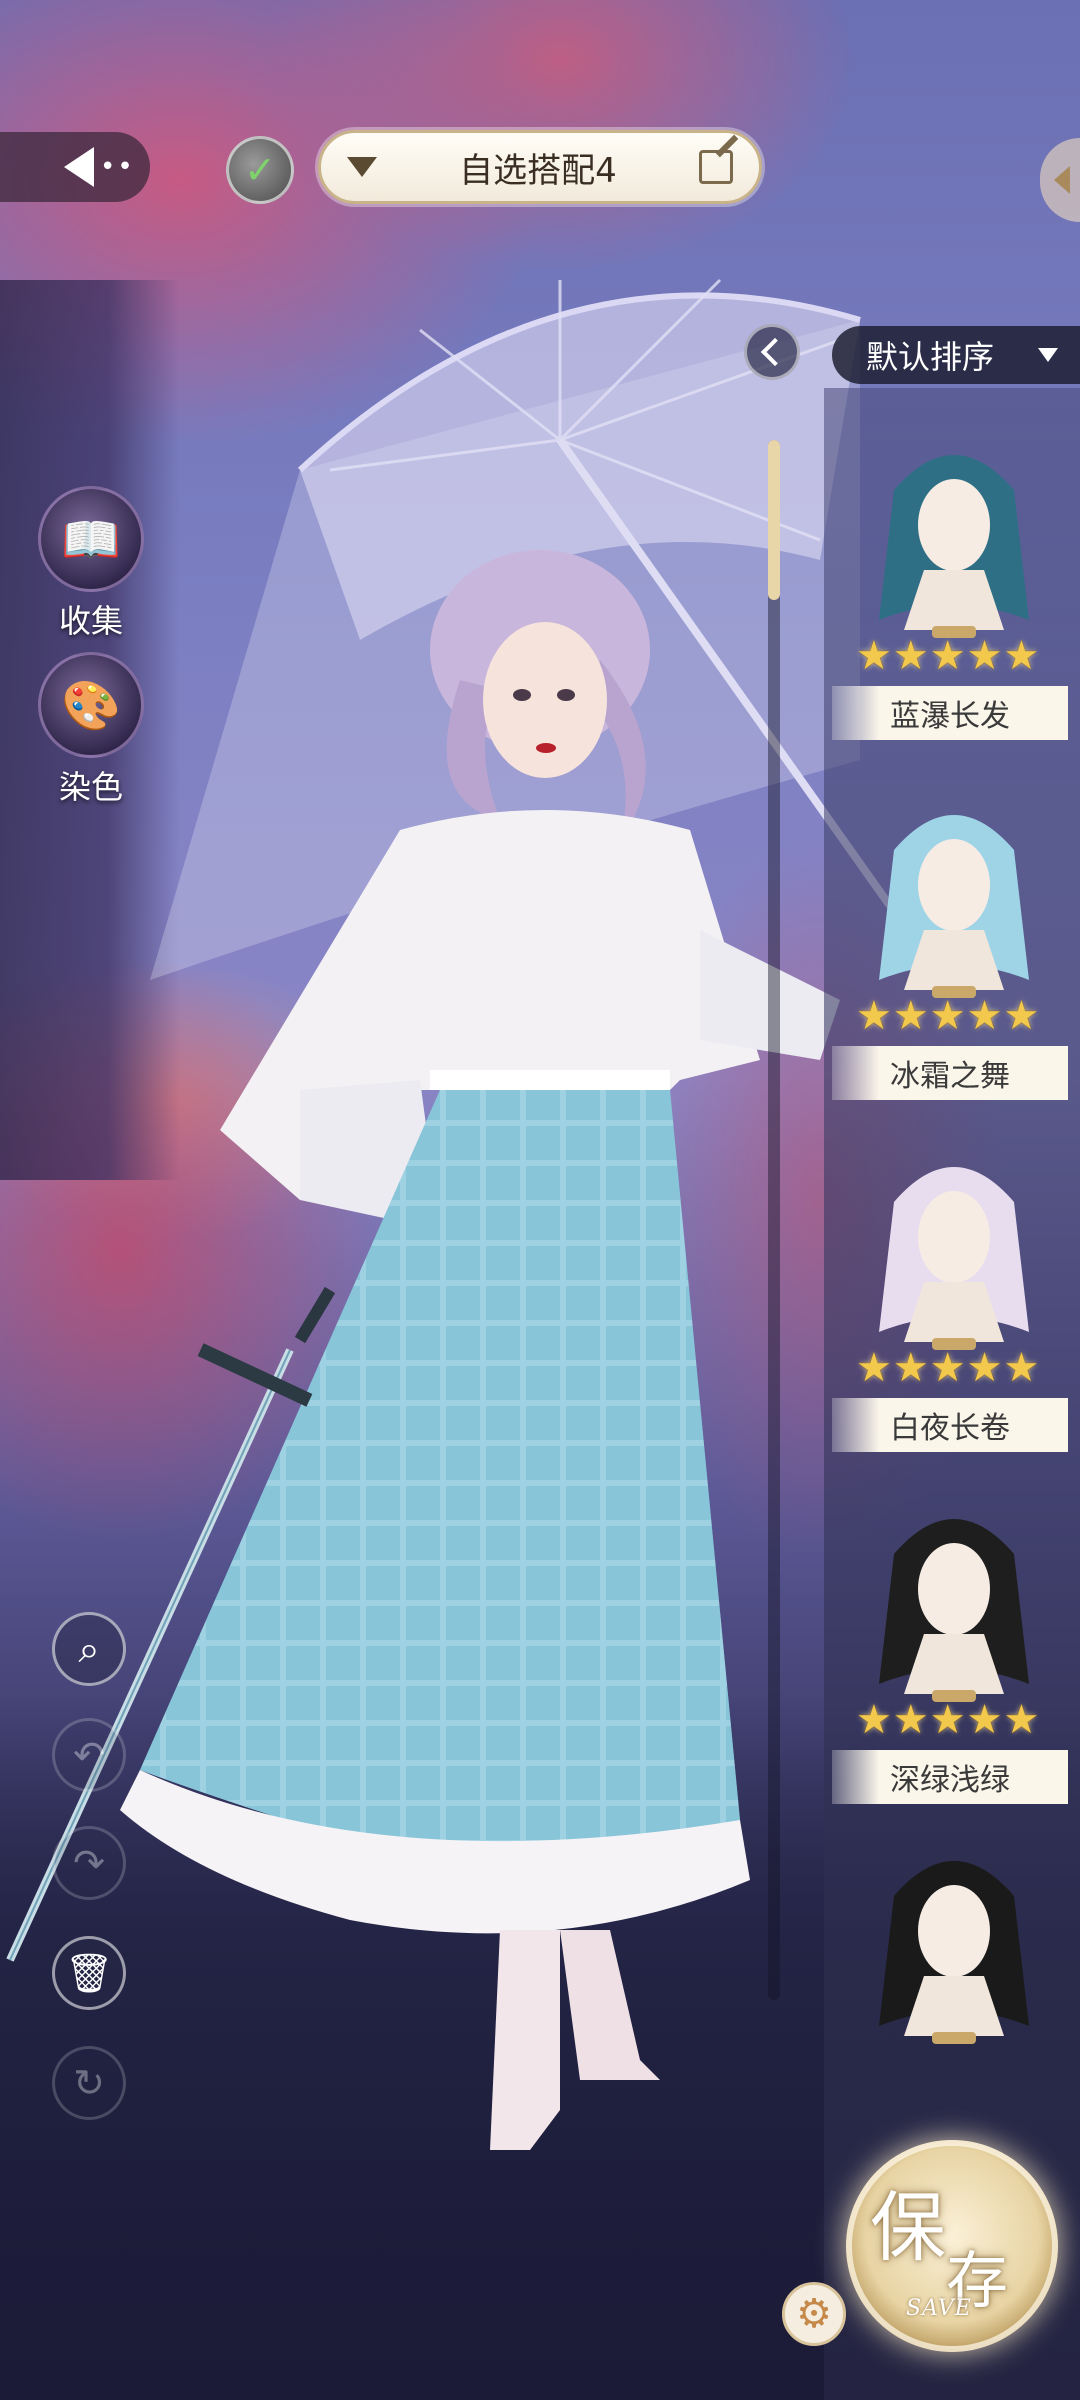 The image size is (1080, 2400). I want to click on collapse-panel-button, so click(772, 352).